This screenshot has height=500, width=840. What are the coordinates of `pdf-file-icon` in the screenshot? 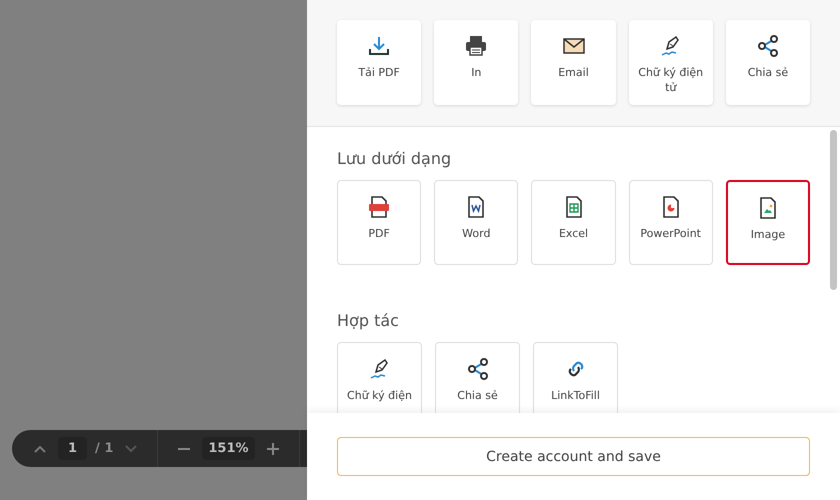 It's located at (379, 207).